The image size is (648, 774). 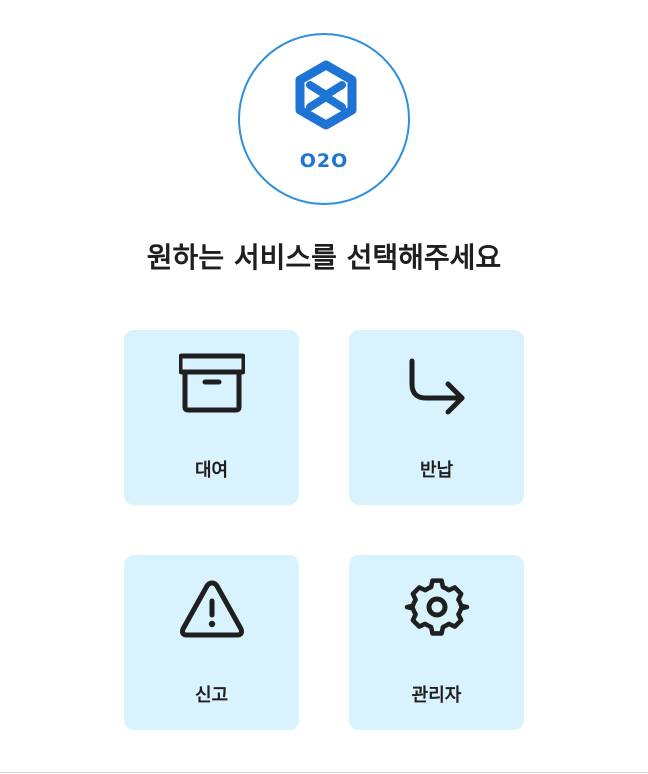 What do you see at coordinates (212, 609) in the screenshot?
I see `warning-triangle-icon` at bounding box center [212, 609].